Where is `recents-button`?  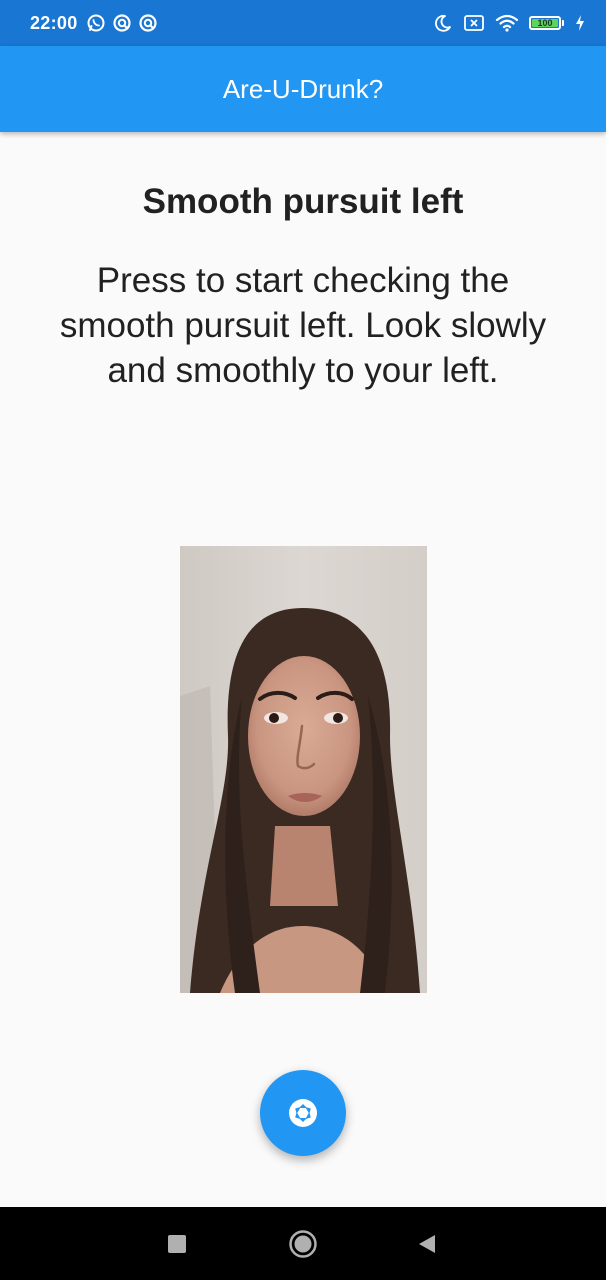 recents-button is located at coordinates (177, 1244).